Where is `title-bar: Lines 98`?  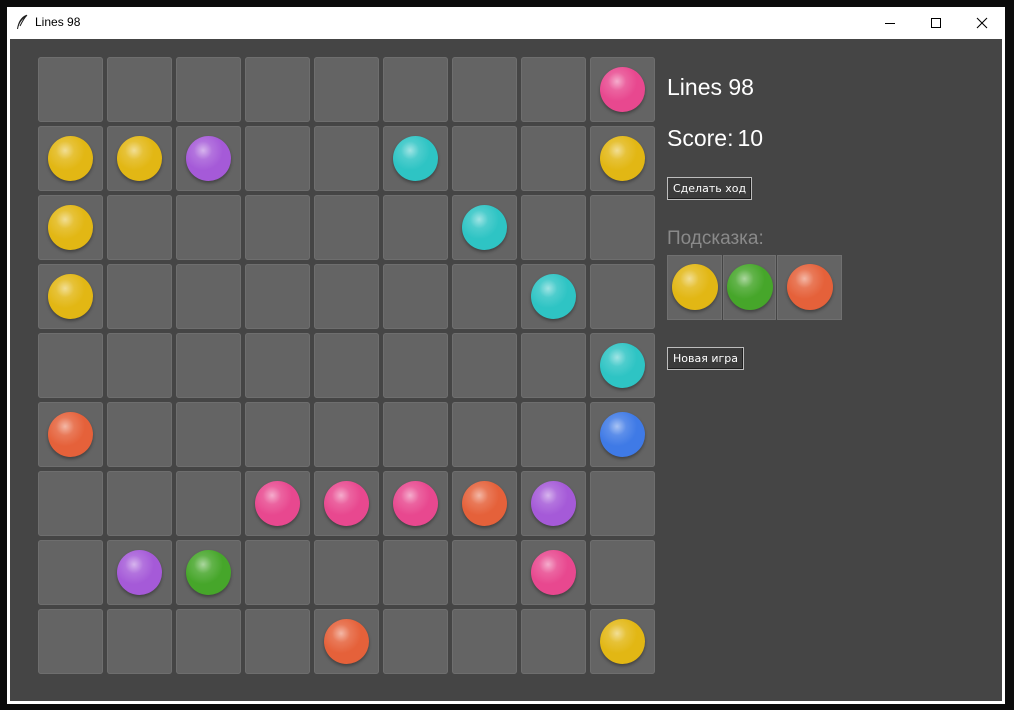 title-bar: Lines 98 is located at coordinates (506, 22).